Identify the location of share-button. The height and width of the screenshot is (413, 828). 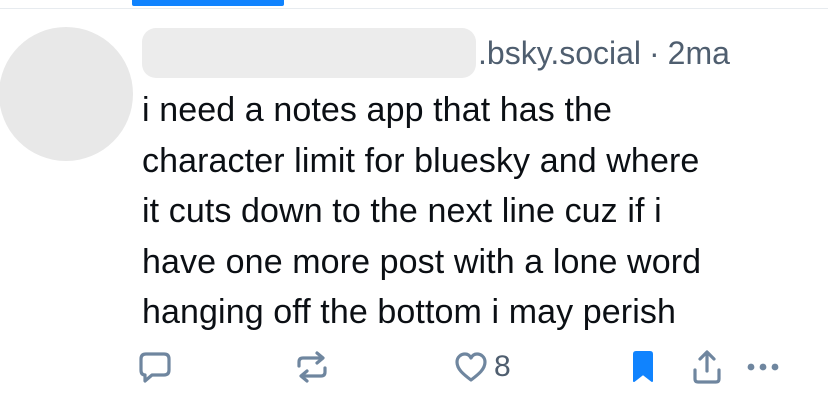
(707, 367).